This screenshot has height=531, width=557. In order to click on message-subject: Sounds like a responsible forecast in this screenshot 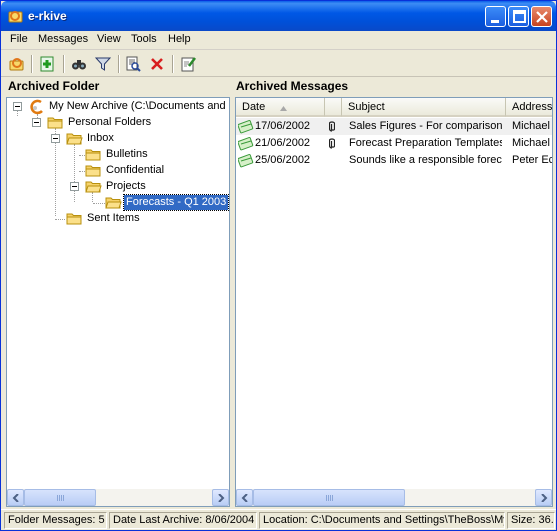, I will do `click(425, 160)`.